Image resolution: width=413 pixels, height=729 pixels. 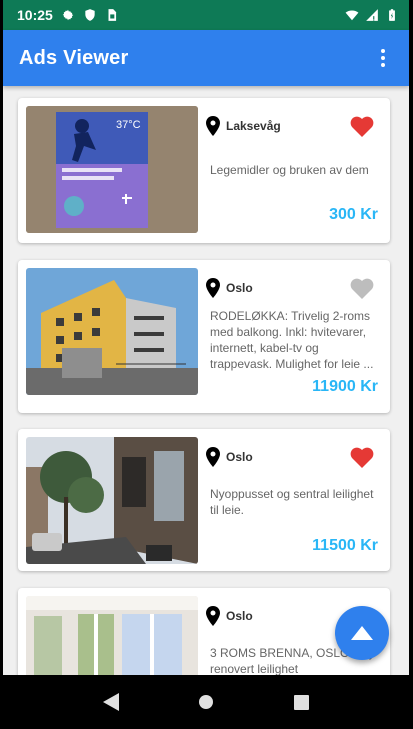 I want to click on home-icon, so click(x=205, y=702).